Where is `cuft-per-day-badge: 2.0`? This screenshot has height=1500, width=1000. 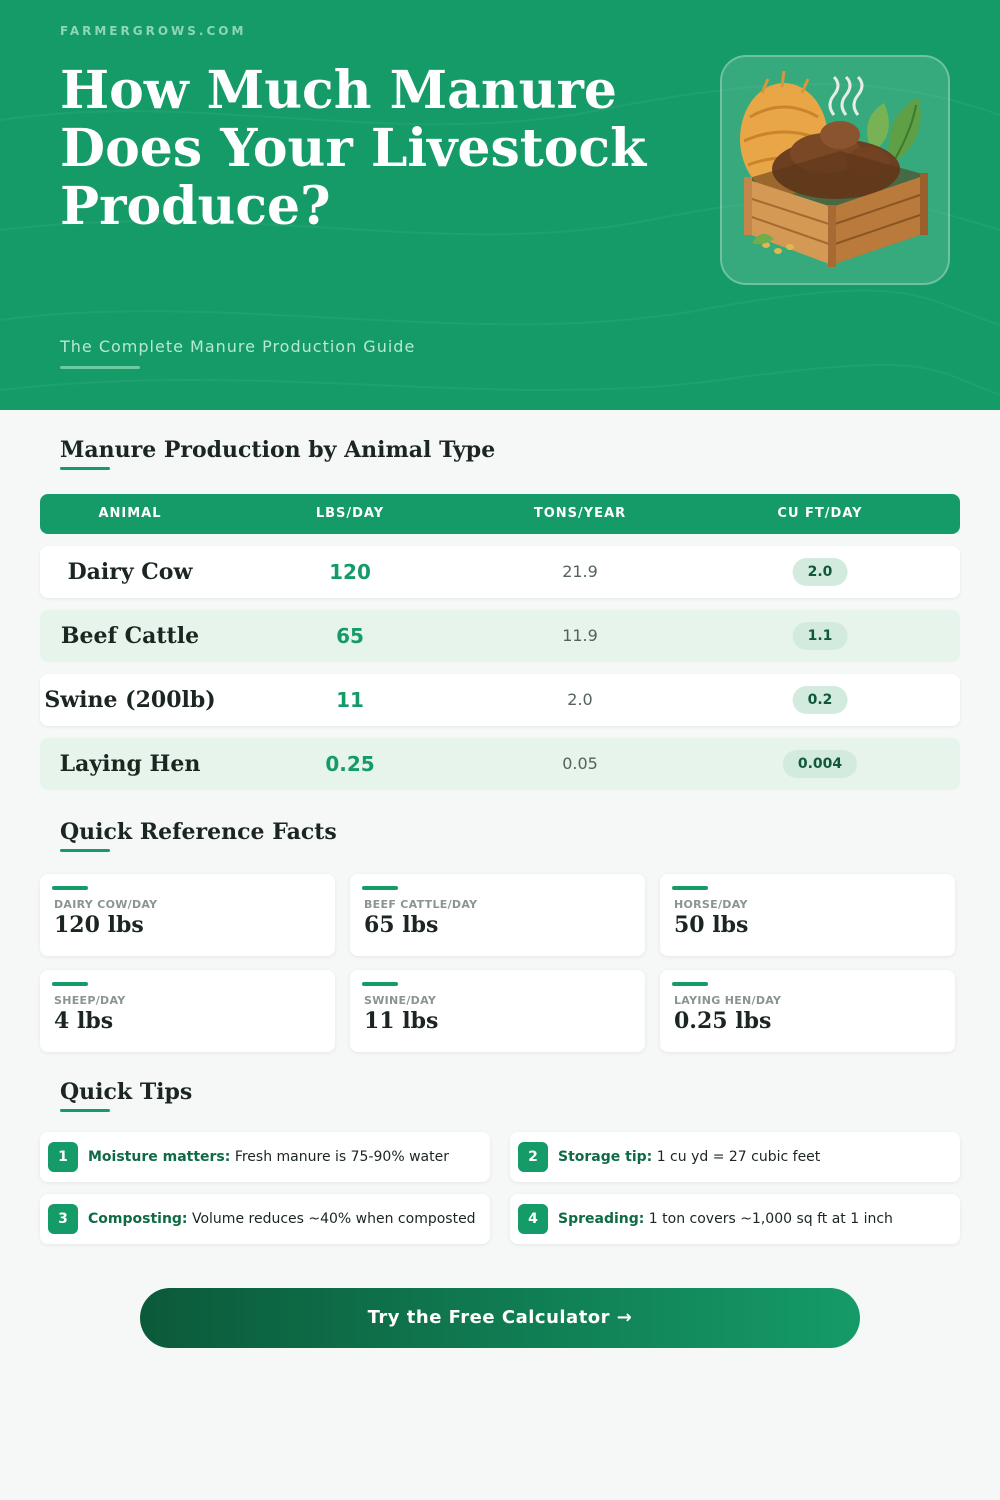 cuft-per-day-badge: 2.0 is located at coordinates (820, 572).